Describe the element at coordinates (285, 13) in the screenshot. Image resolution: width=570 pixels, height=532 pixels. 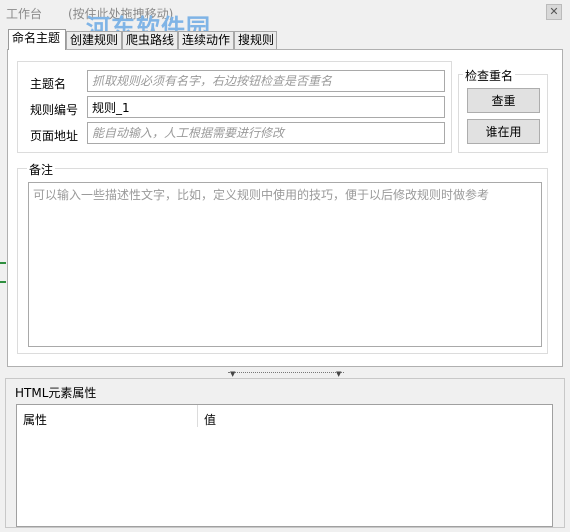
I see `title-bar: 工作台 (按住此处拖拽移动) ✕` at that location.